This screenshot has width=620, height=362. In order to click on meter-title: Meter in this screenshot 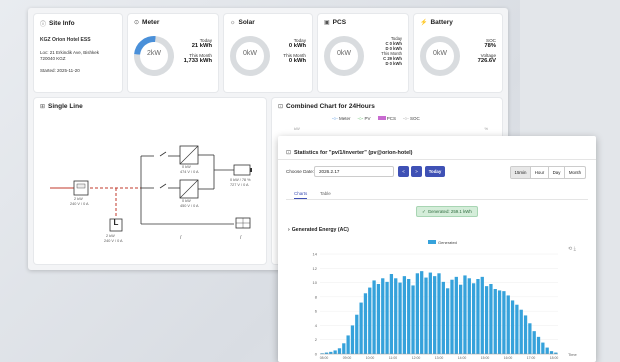, I will do `click(151, 22)`.